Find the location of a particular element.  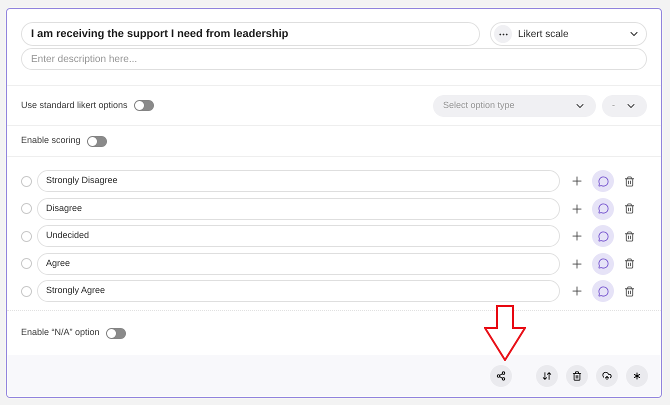

asterisk-icon is located at coordinates (637, 376).